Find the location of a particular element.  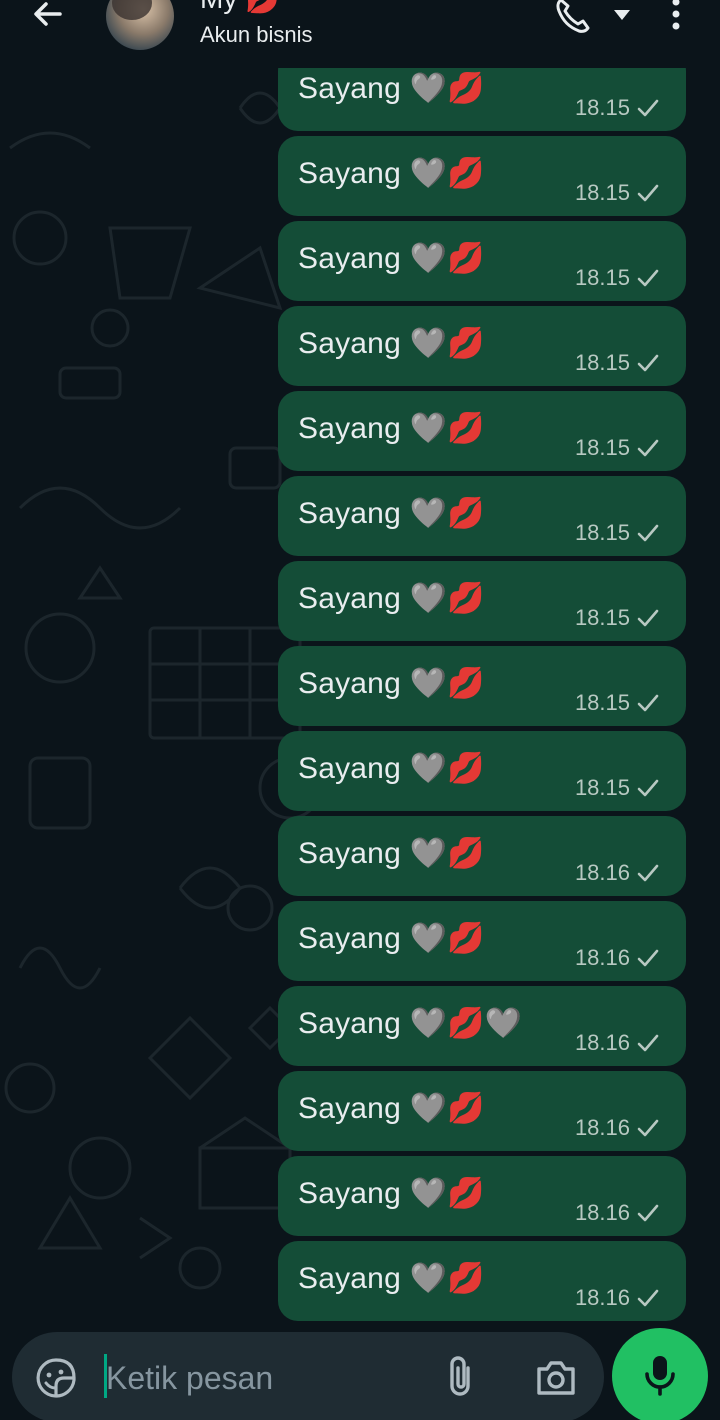

attach-button is located at coordinates (460, 1377).